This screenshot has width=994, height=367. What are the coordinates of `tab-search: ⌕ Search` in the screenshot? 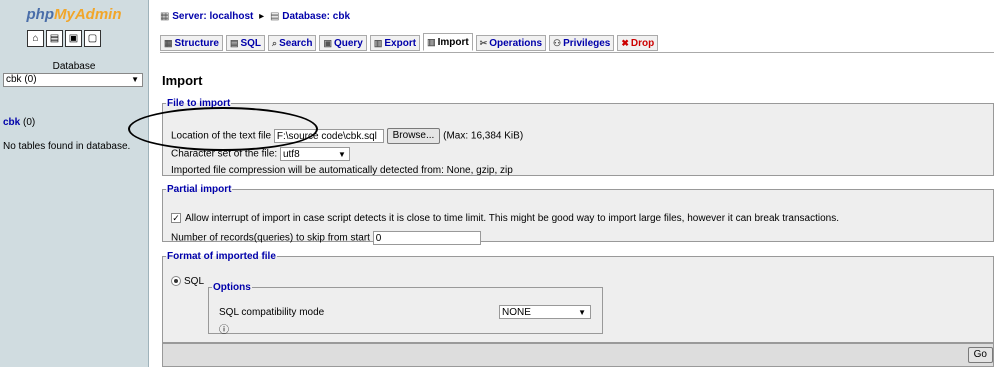 It's located at (292, 43).